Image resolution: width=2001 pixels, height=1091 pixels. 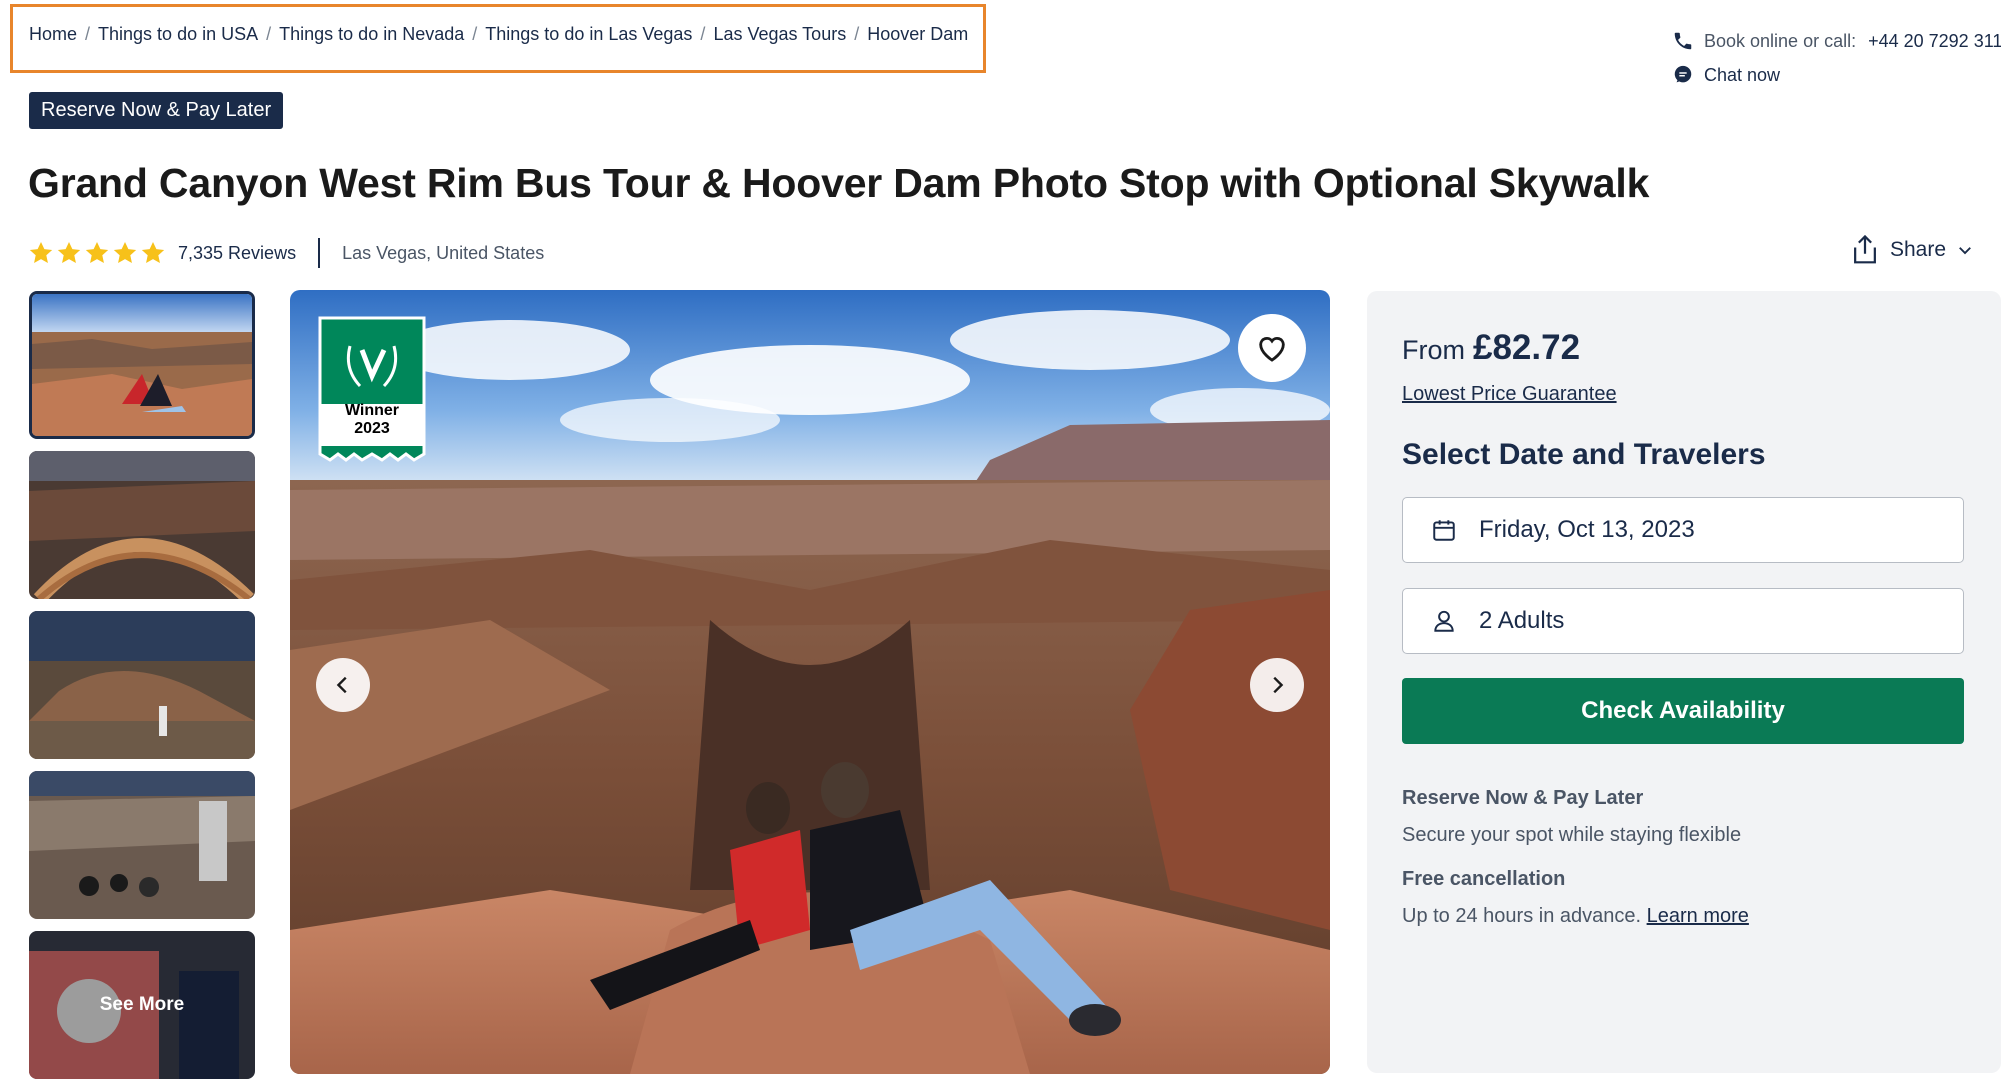 What do you see at coordinates (237, 253) in the screenshot?
I see `reviews-link: 7,335 Reviews` at bounding box center [237, 253].